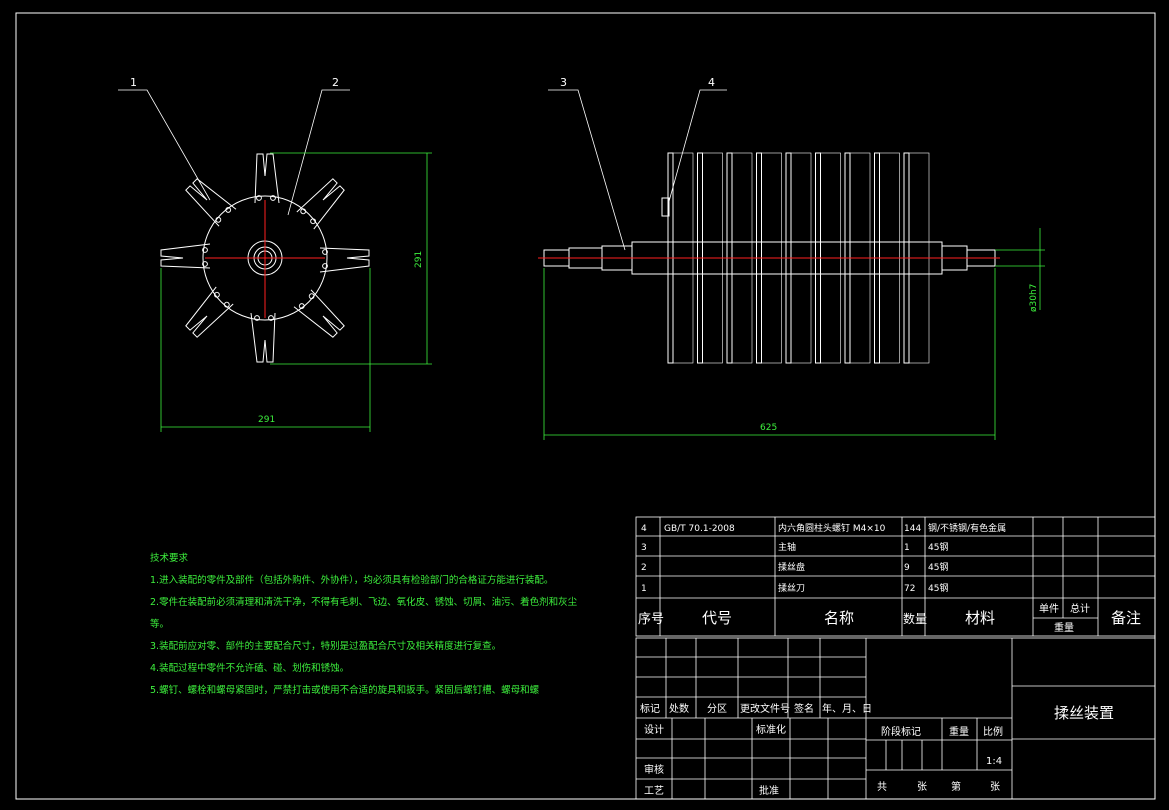 The image size is (1169, 810). What do you see at coordinates (771, 729) in the screenshot?
I see `svg-text: 标准化` at bounding box center [771, 729].